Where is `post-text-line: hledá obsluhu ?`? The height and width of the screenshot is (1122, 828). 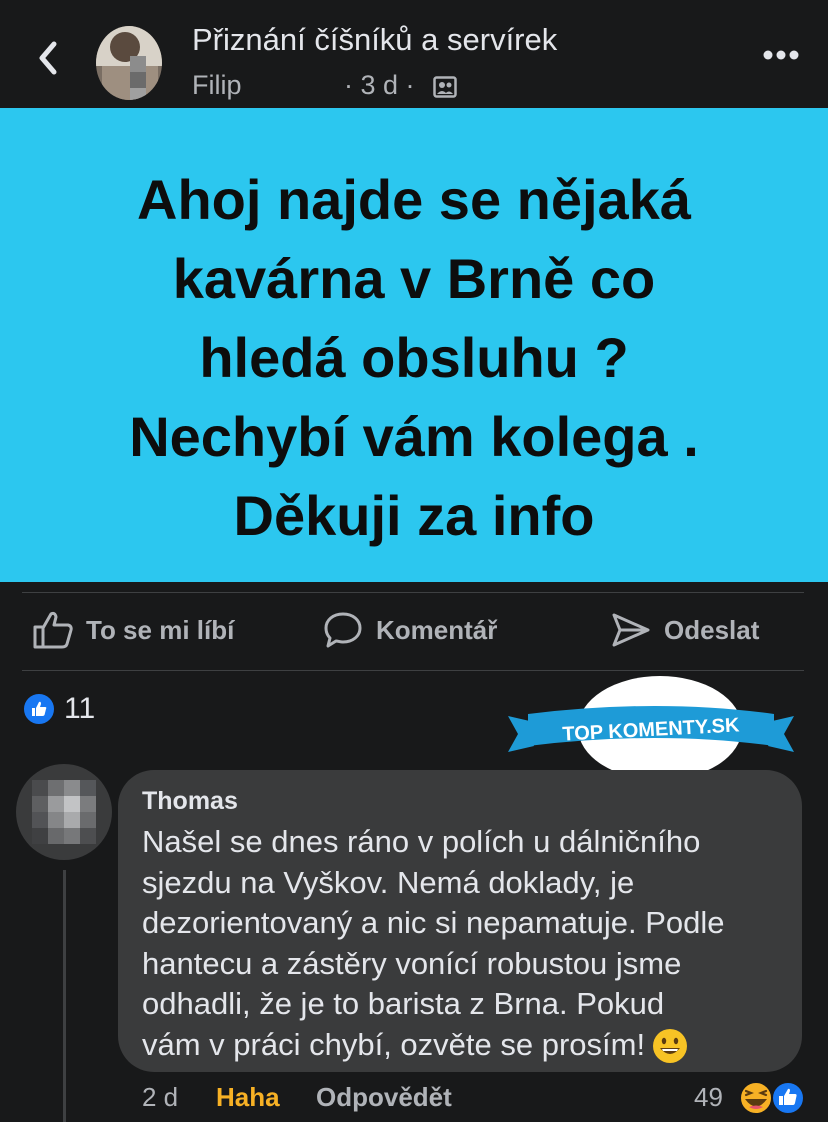 post-text-line: hledá obsluhu ? is located at coordinates (414, 357).